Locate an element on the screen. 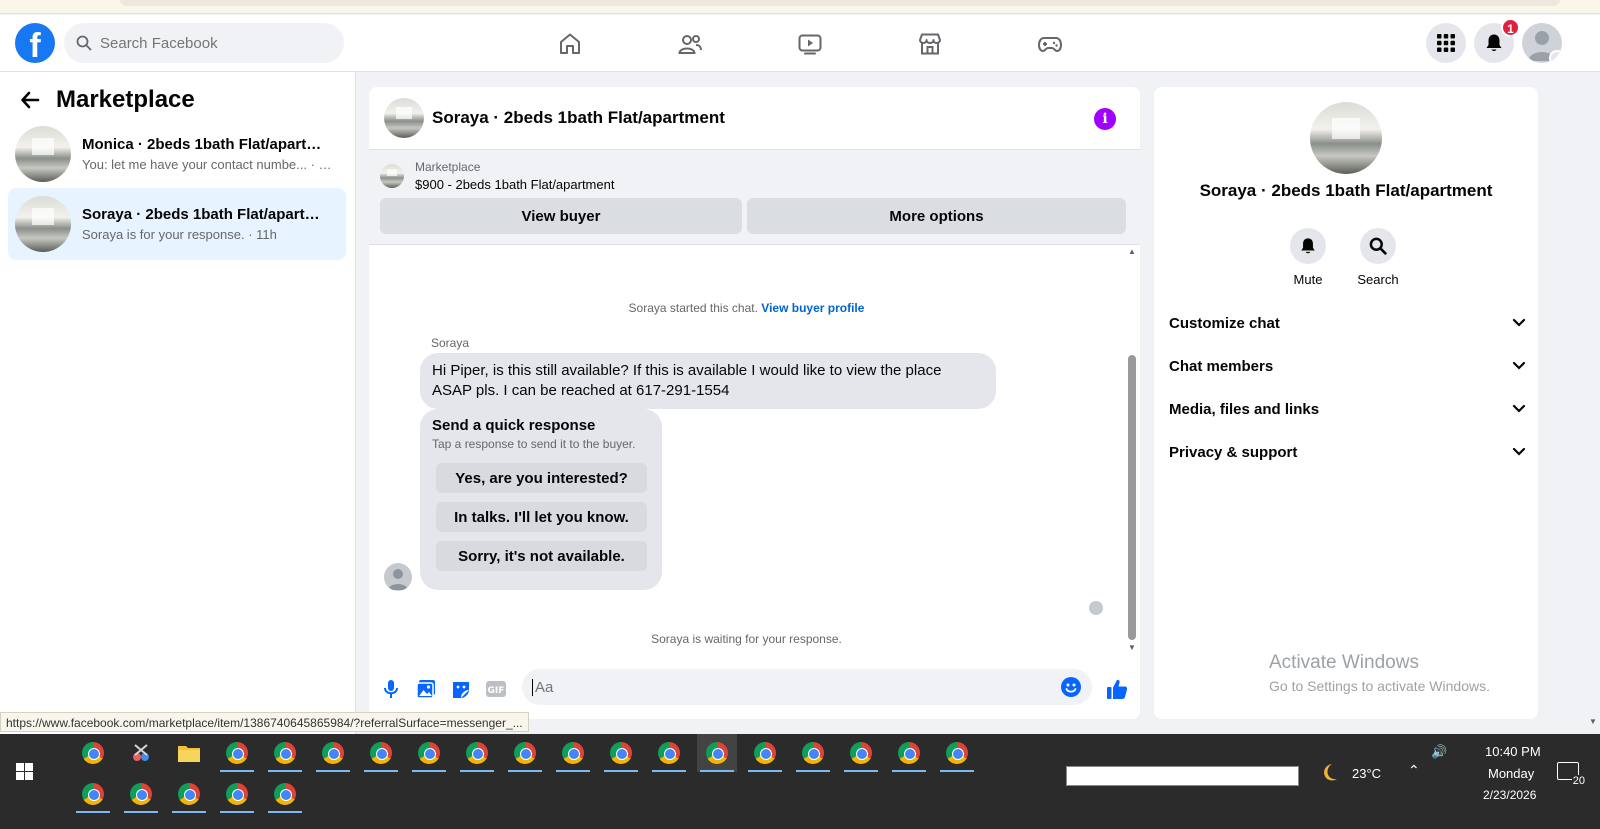  search-bar is located at coordinates (204, 43).